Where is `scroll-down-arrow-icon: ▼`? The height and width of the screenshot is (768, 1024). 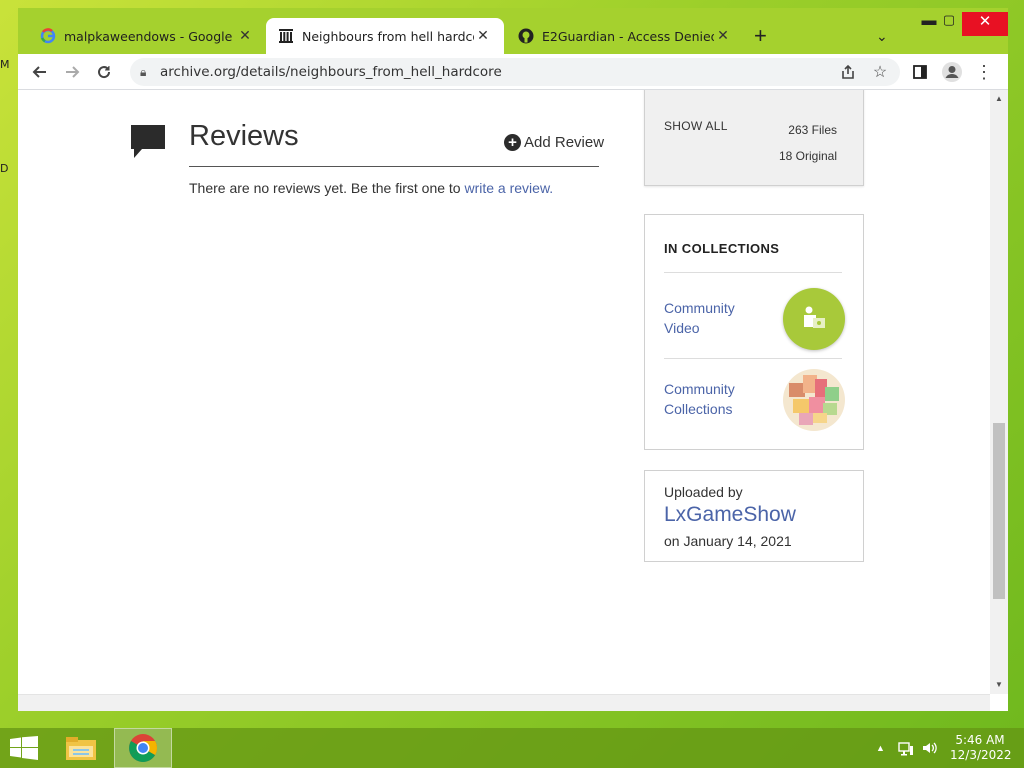
scroll-down-arrow-icon: ▼ is located at coordinates (999, 684).